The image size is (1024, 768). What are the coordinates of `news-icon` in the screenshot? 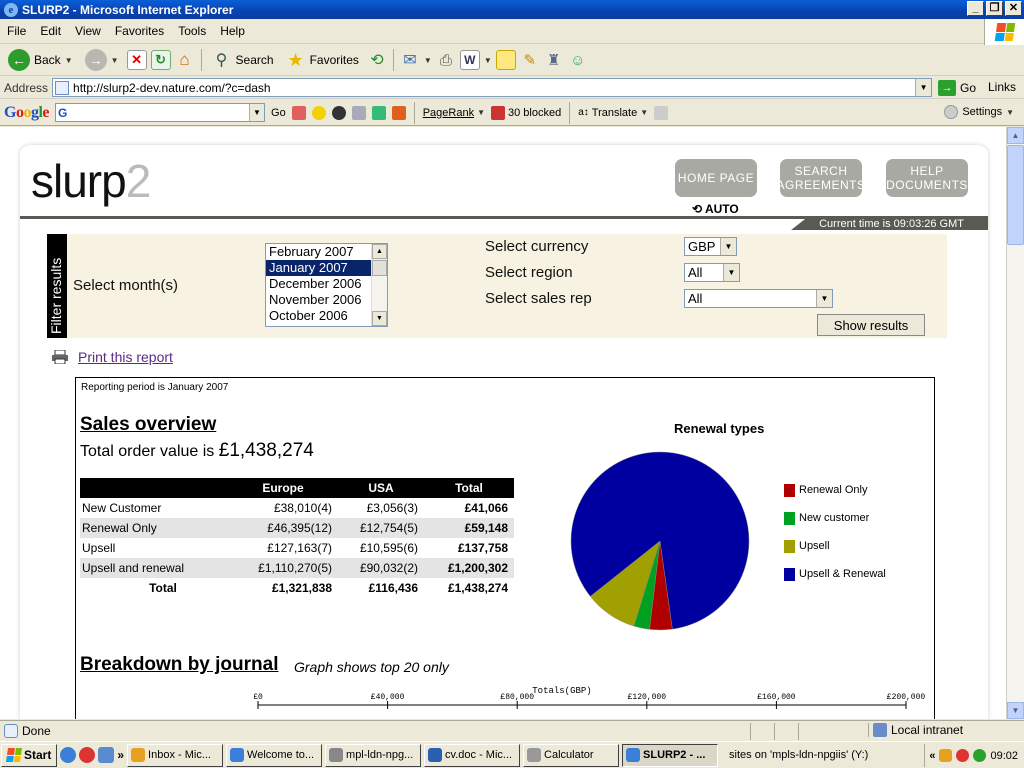 It's located at (338, 112).